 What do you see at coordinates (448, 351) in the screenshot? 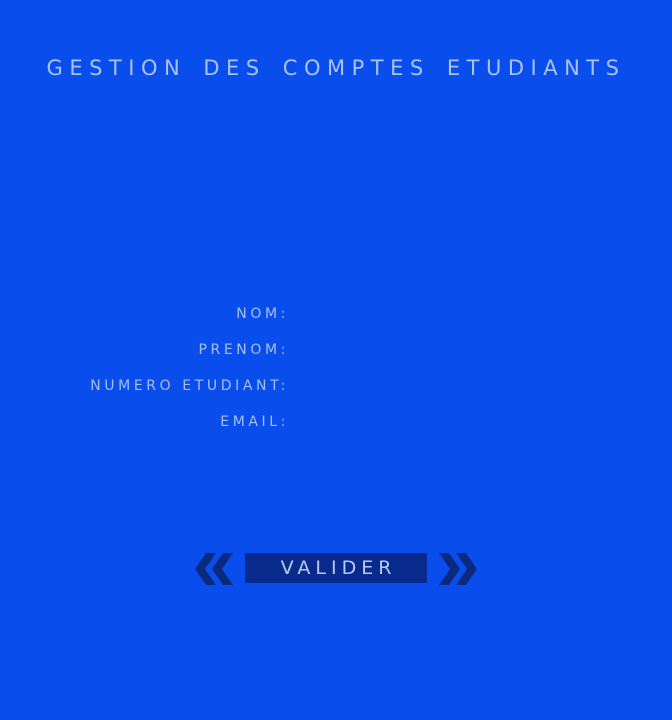
I see `prenom-input` at bounding box center [448, 351].